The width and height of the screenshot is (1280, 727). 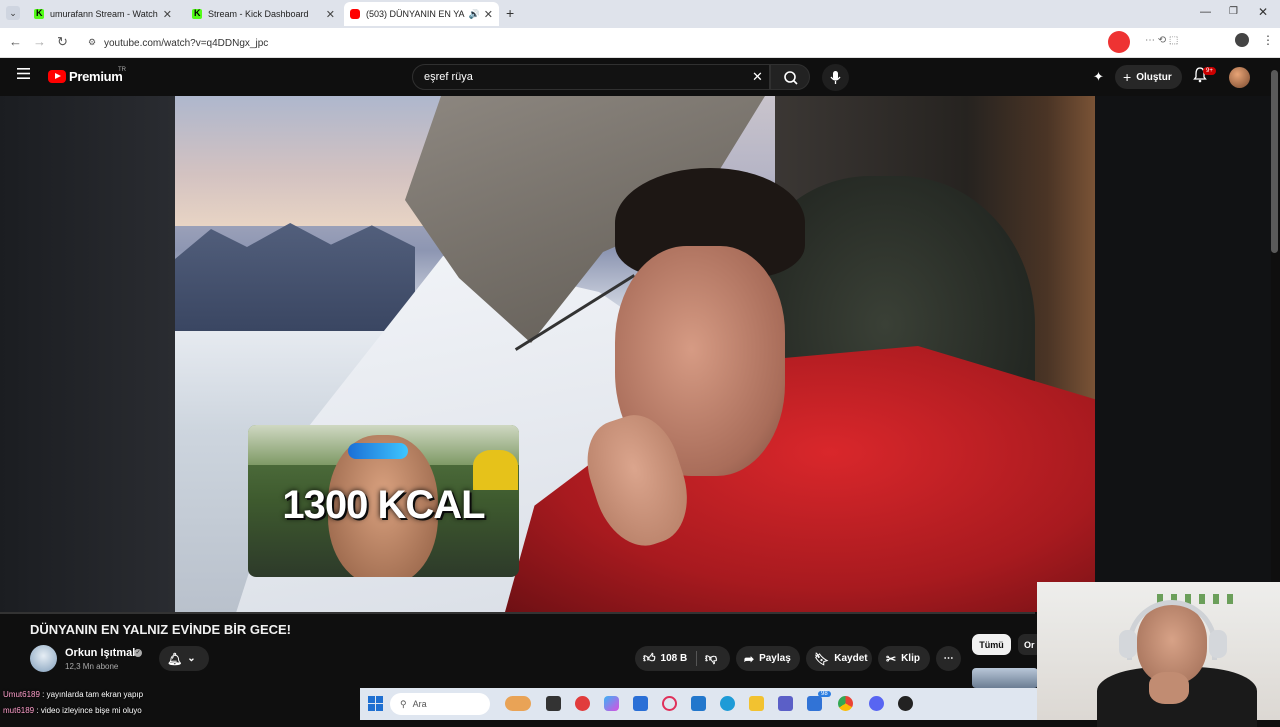 What do you see at coordinates (1268, 40) in the screenshot?
I see `menu-dots-icon: ⋮` at bounding box center [1268, 40].